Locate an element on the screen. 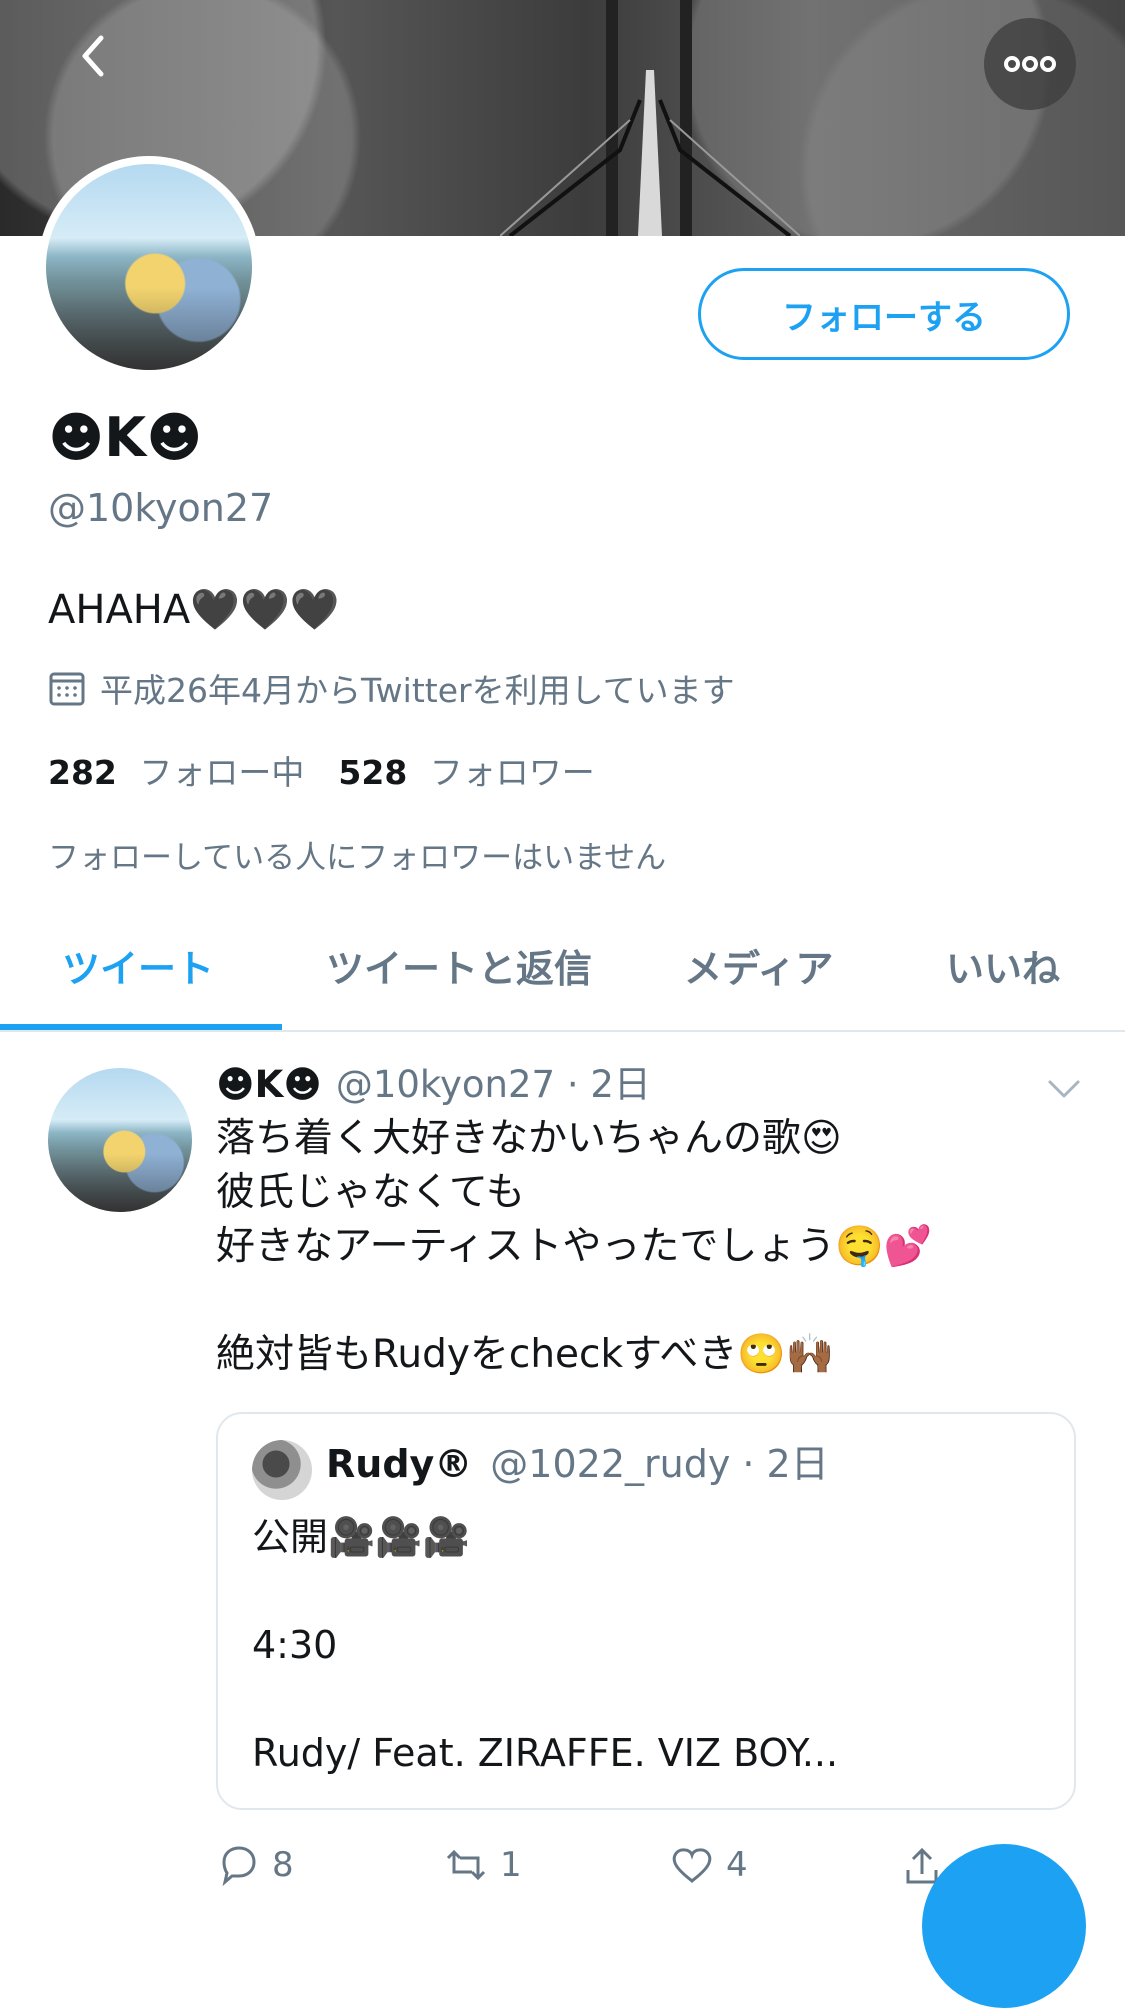 This screenshot has width=1125, height=2008. profile-bio: AHAHA🖤🖤🖤 is located at coordinates (194, 610).